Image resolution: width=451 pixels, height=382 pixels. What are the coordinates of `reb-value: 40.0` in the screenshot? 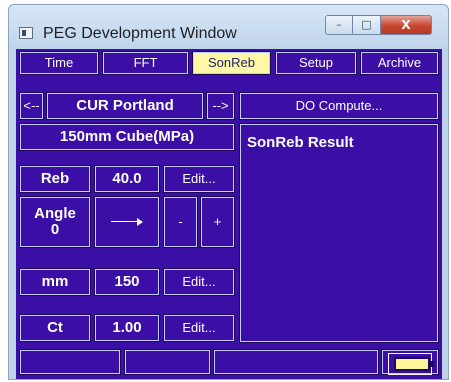 It's located at (127, 179).